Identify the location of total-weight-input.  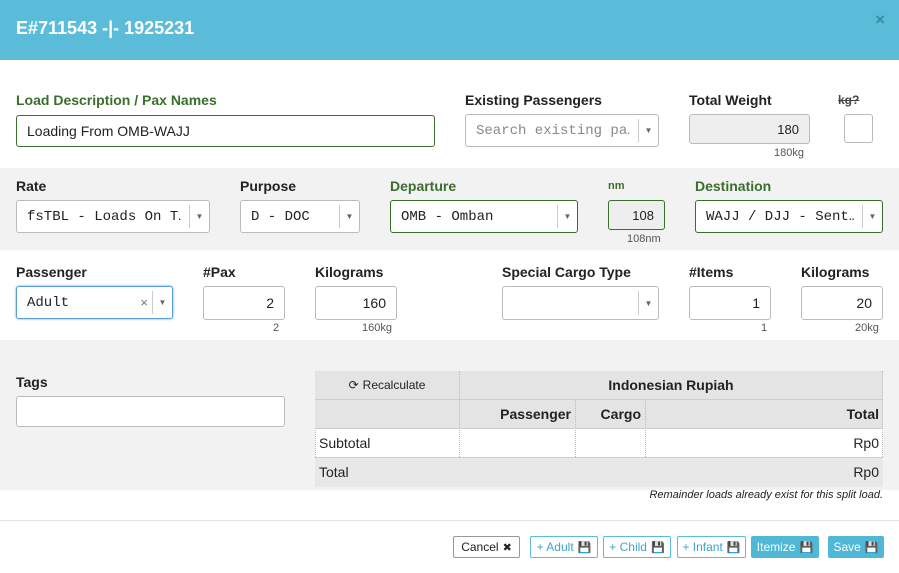
(749, 129).